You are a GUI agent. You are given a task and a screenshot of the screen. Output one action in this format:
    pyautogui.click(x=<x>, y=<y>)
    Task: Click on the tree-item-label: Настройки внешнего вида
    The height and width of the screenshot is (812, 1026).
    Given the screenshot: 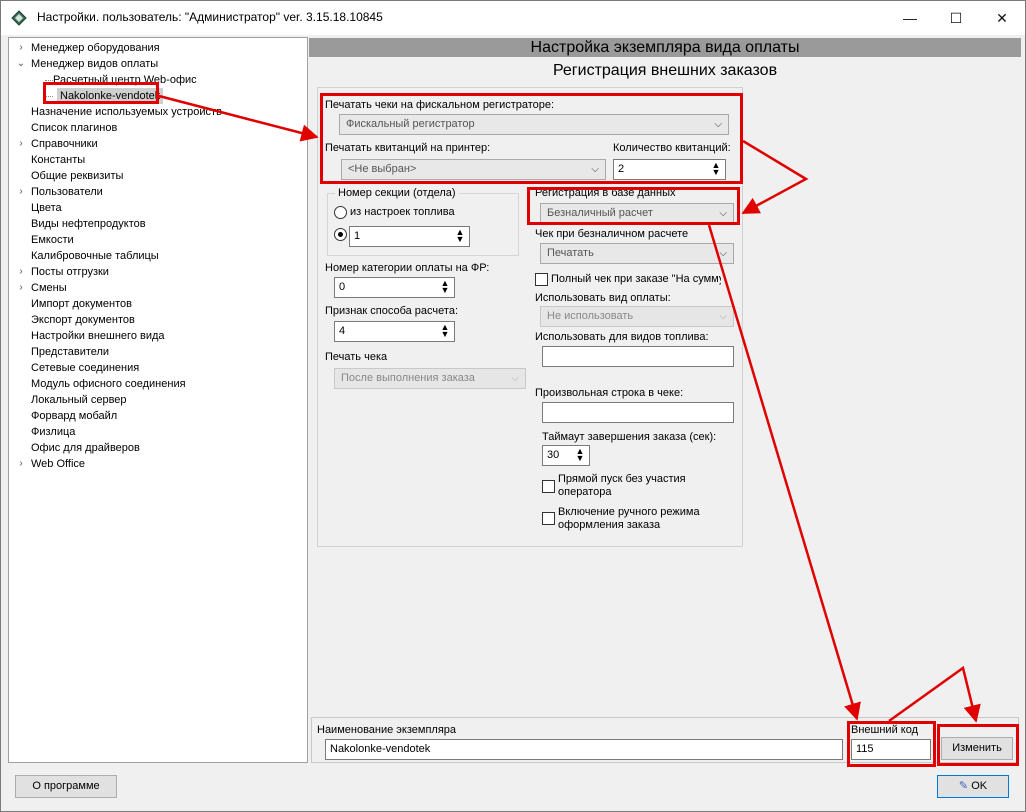 What is the action you would take?
    pyautogui.click(x=98, y=336)
    